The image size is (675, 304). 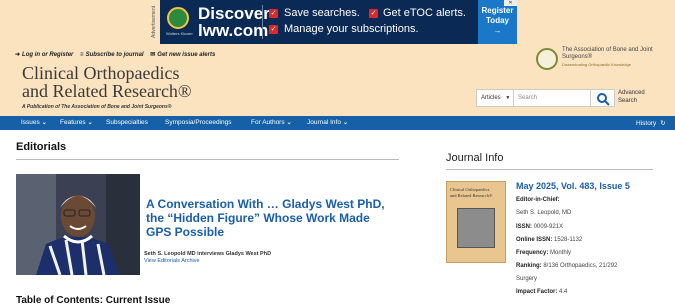 I want to click on issn-row: ISSN: 0009-921X, so click(x=539, y=227).